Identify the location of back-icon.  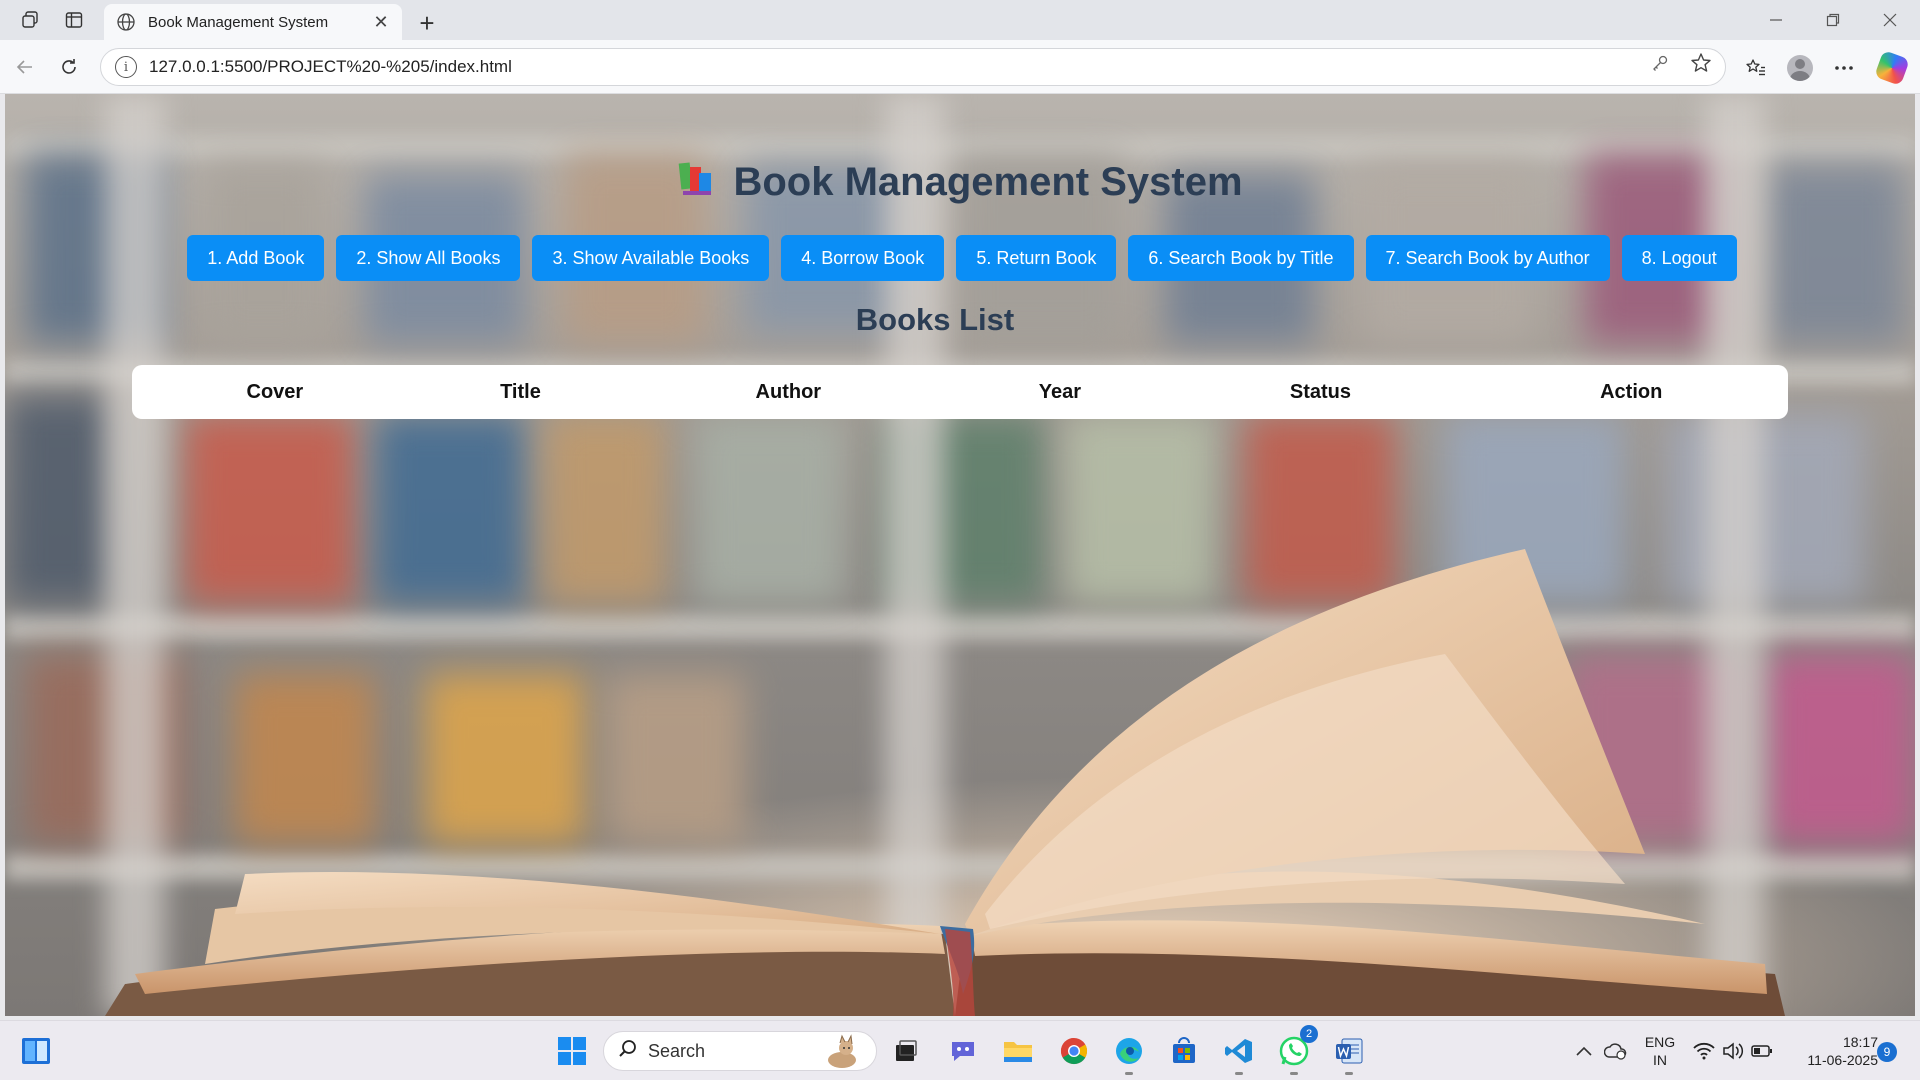
(25, 67).